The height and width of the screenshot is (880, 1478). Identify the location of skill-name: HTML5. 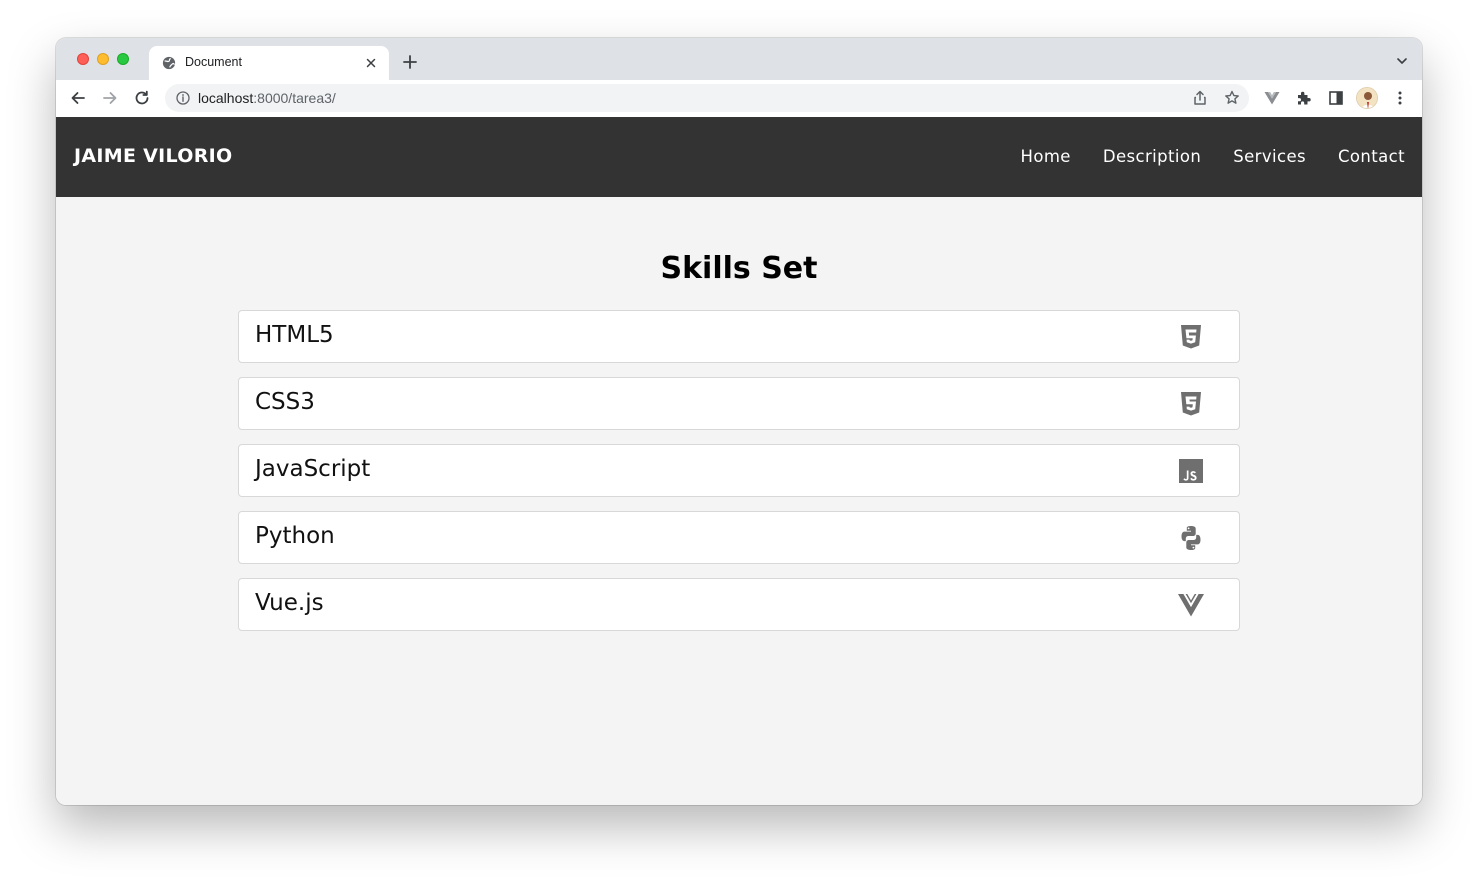
(294, 335).